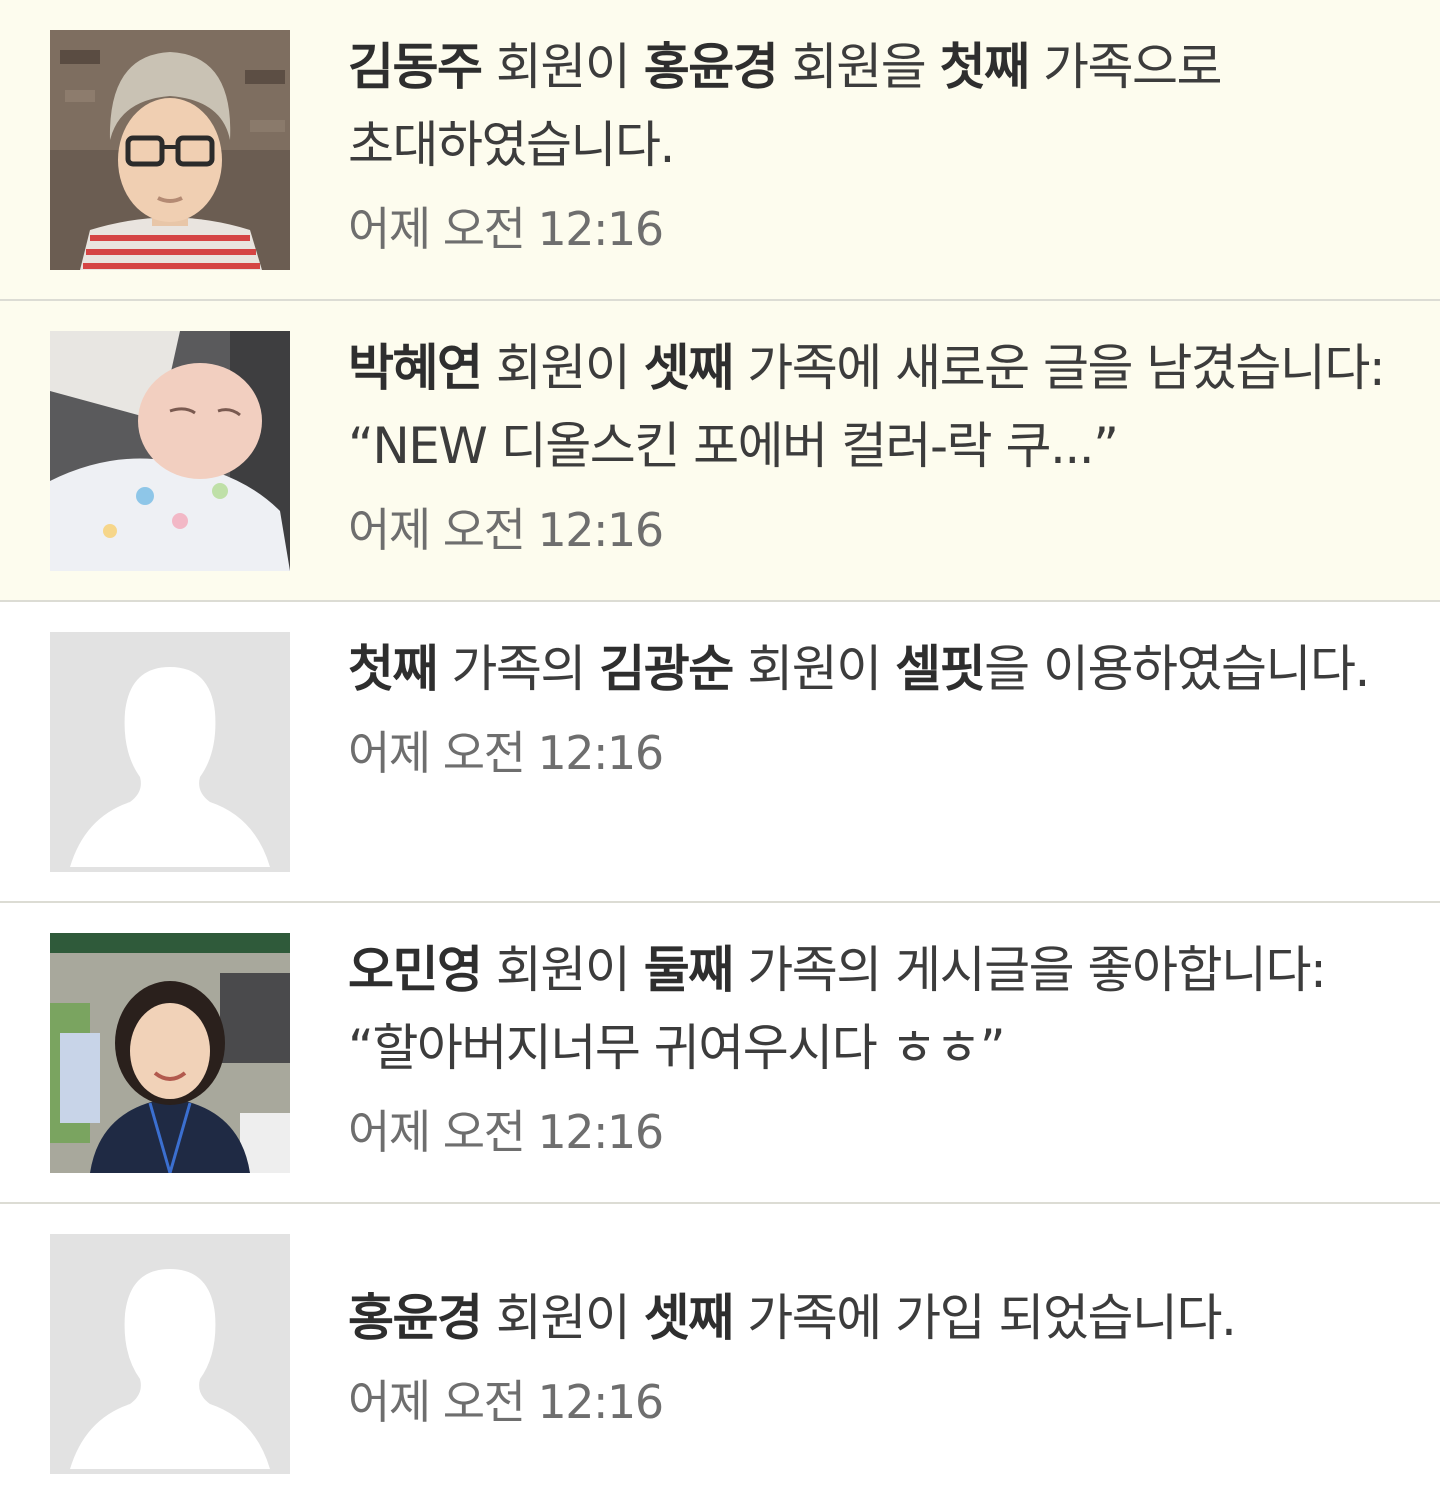  I want to click on young-man-photo-icon, so click(170, 150).